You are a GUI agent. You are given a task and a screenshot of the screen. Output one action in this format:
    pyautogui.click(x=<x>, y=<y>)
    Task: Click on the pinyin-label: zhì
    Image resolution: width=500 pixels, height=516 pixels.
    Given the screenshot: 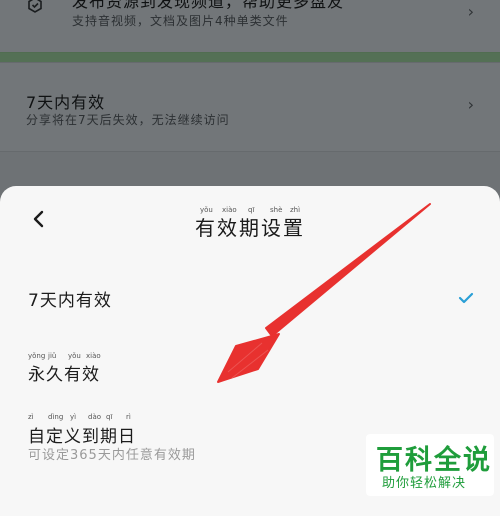 What is the action you would take?
    pyautogui.click(x=295, y=210)
    